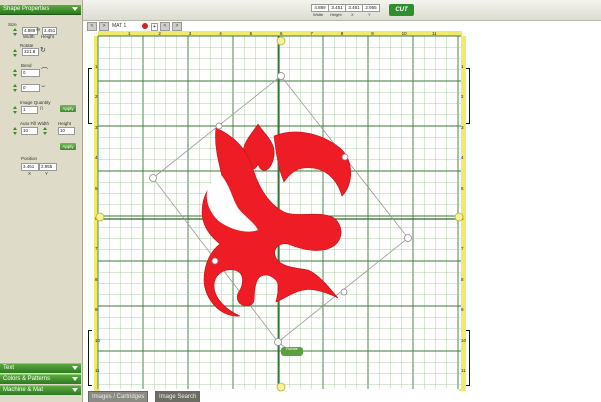  What do you see at coordinates (468, 96) in the screenshot?
I see `mat-guide-right-top` at bounding box center [468, 96].